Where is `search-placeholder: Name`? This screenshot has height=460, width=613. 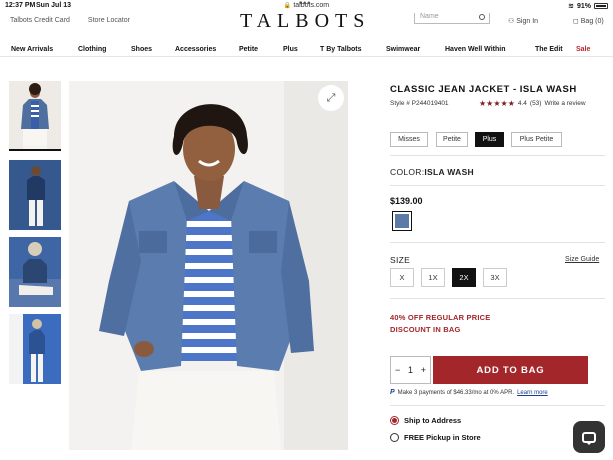 search-placeholder: Name is located at coordinates (429, 16).